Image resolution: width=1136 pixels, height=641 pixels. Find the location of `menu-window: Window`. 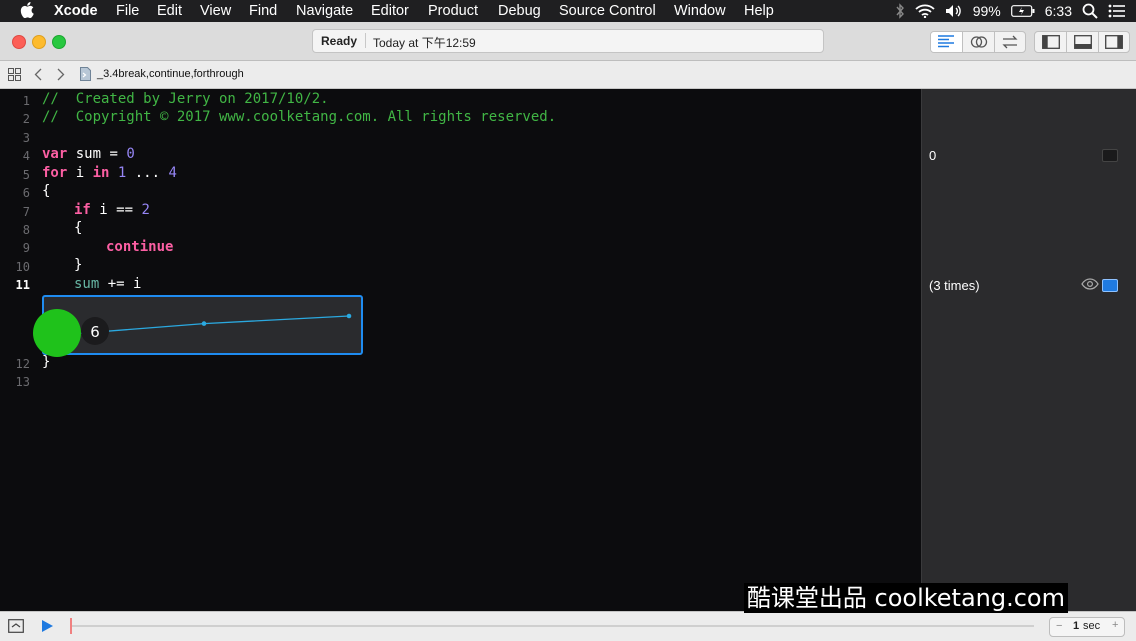

menu-window: Window is located at coordinates (700, 11).